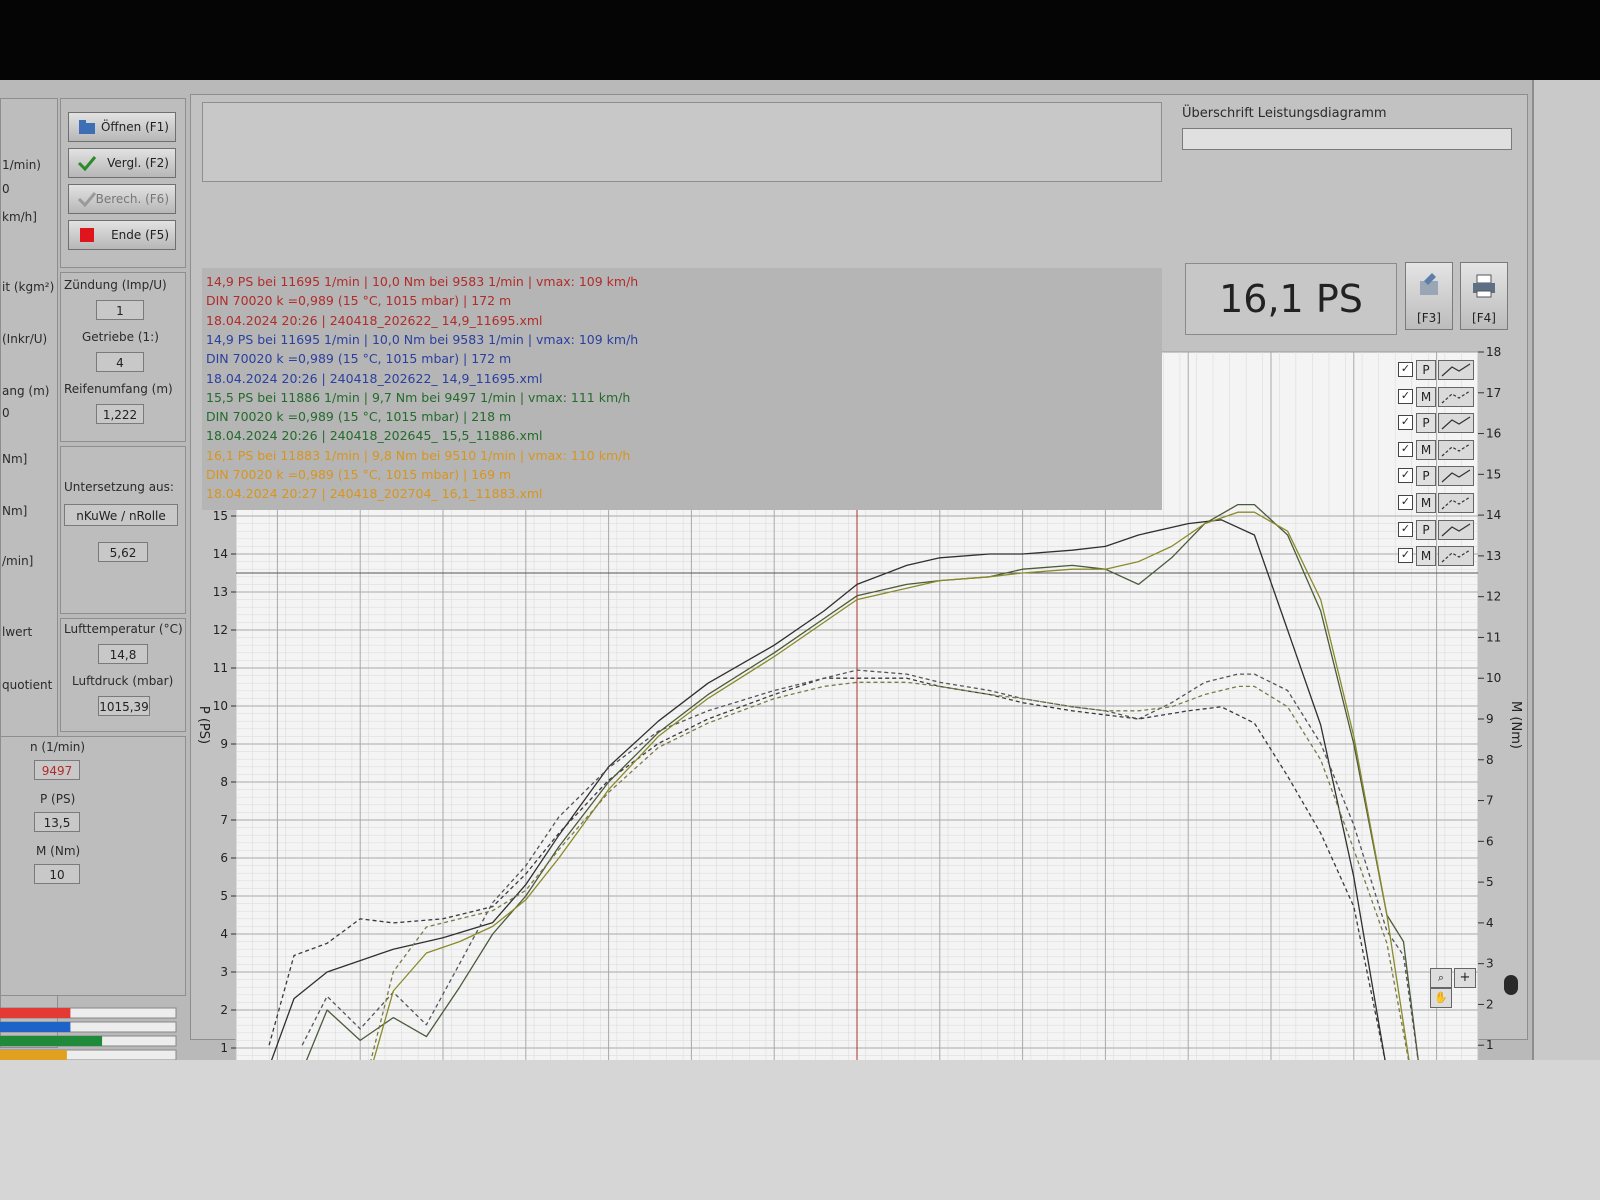 The width and height of the screenshot is (1600, 1200). What do you see at coordinates (1493, 515) in the screenshot?
I see `y2-tick-label: 14` at bounding box center [1493, 515].